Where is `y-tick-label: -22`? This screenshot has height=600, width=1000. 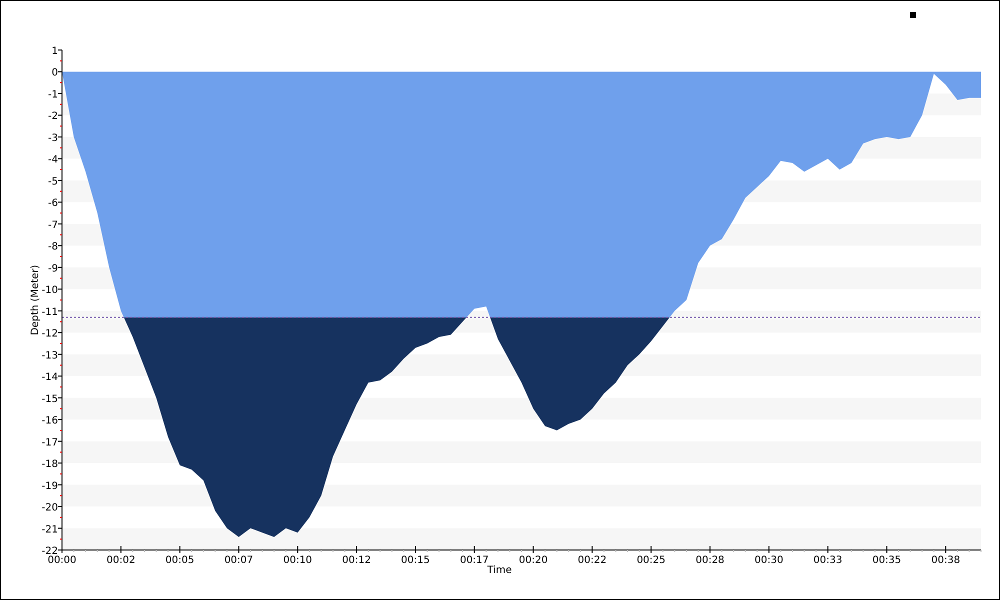 y-tick-label: -22 is located at coordinates (50, 551).